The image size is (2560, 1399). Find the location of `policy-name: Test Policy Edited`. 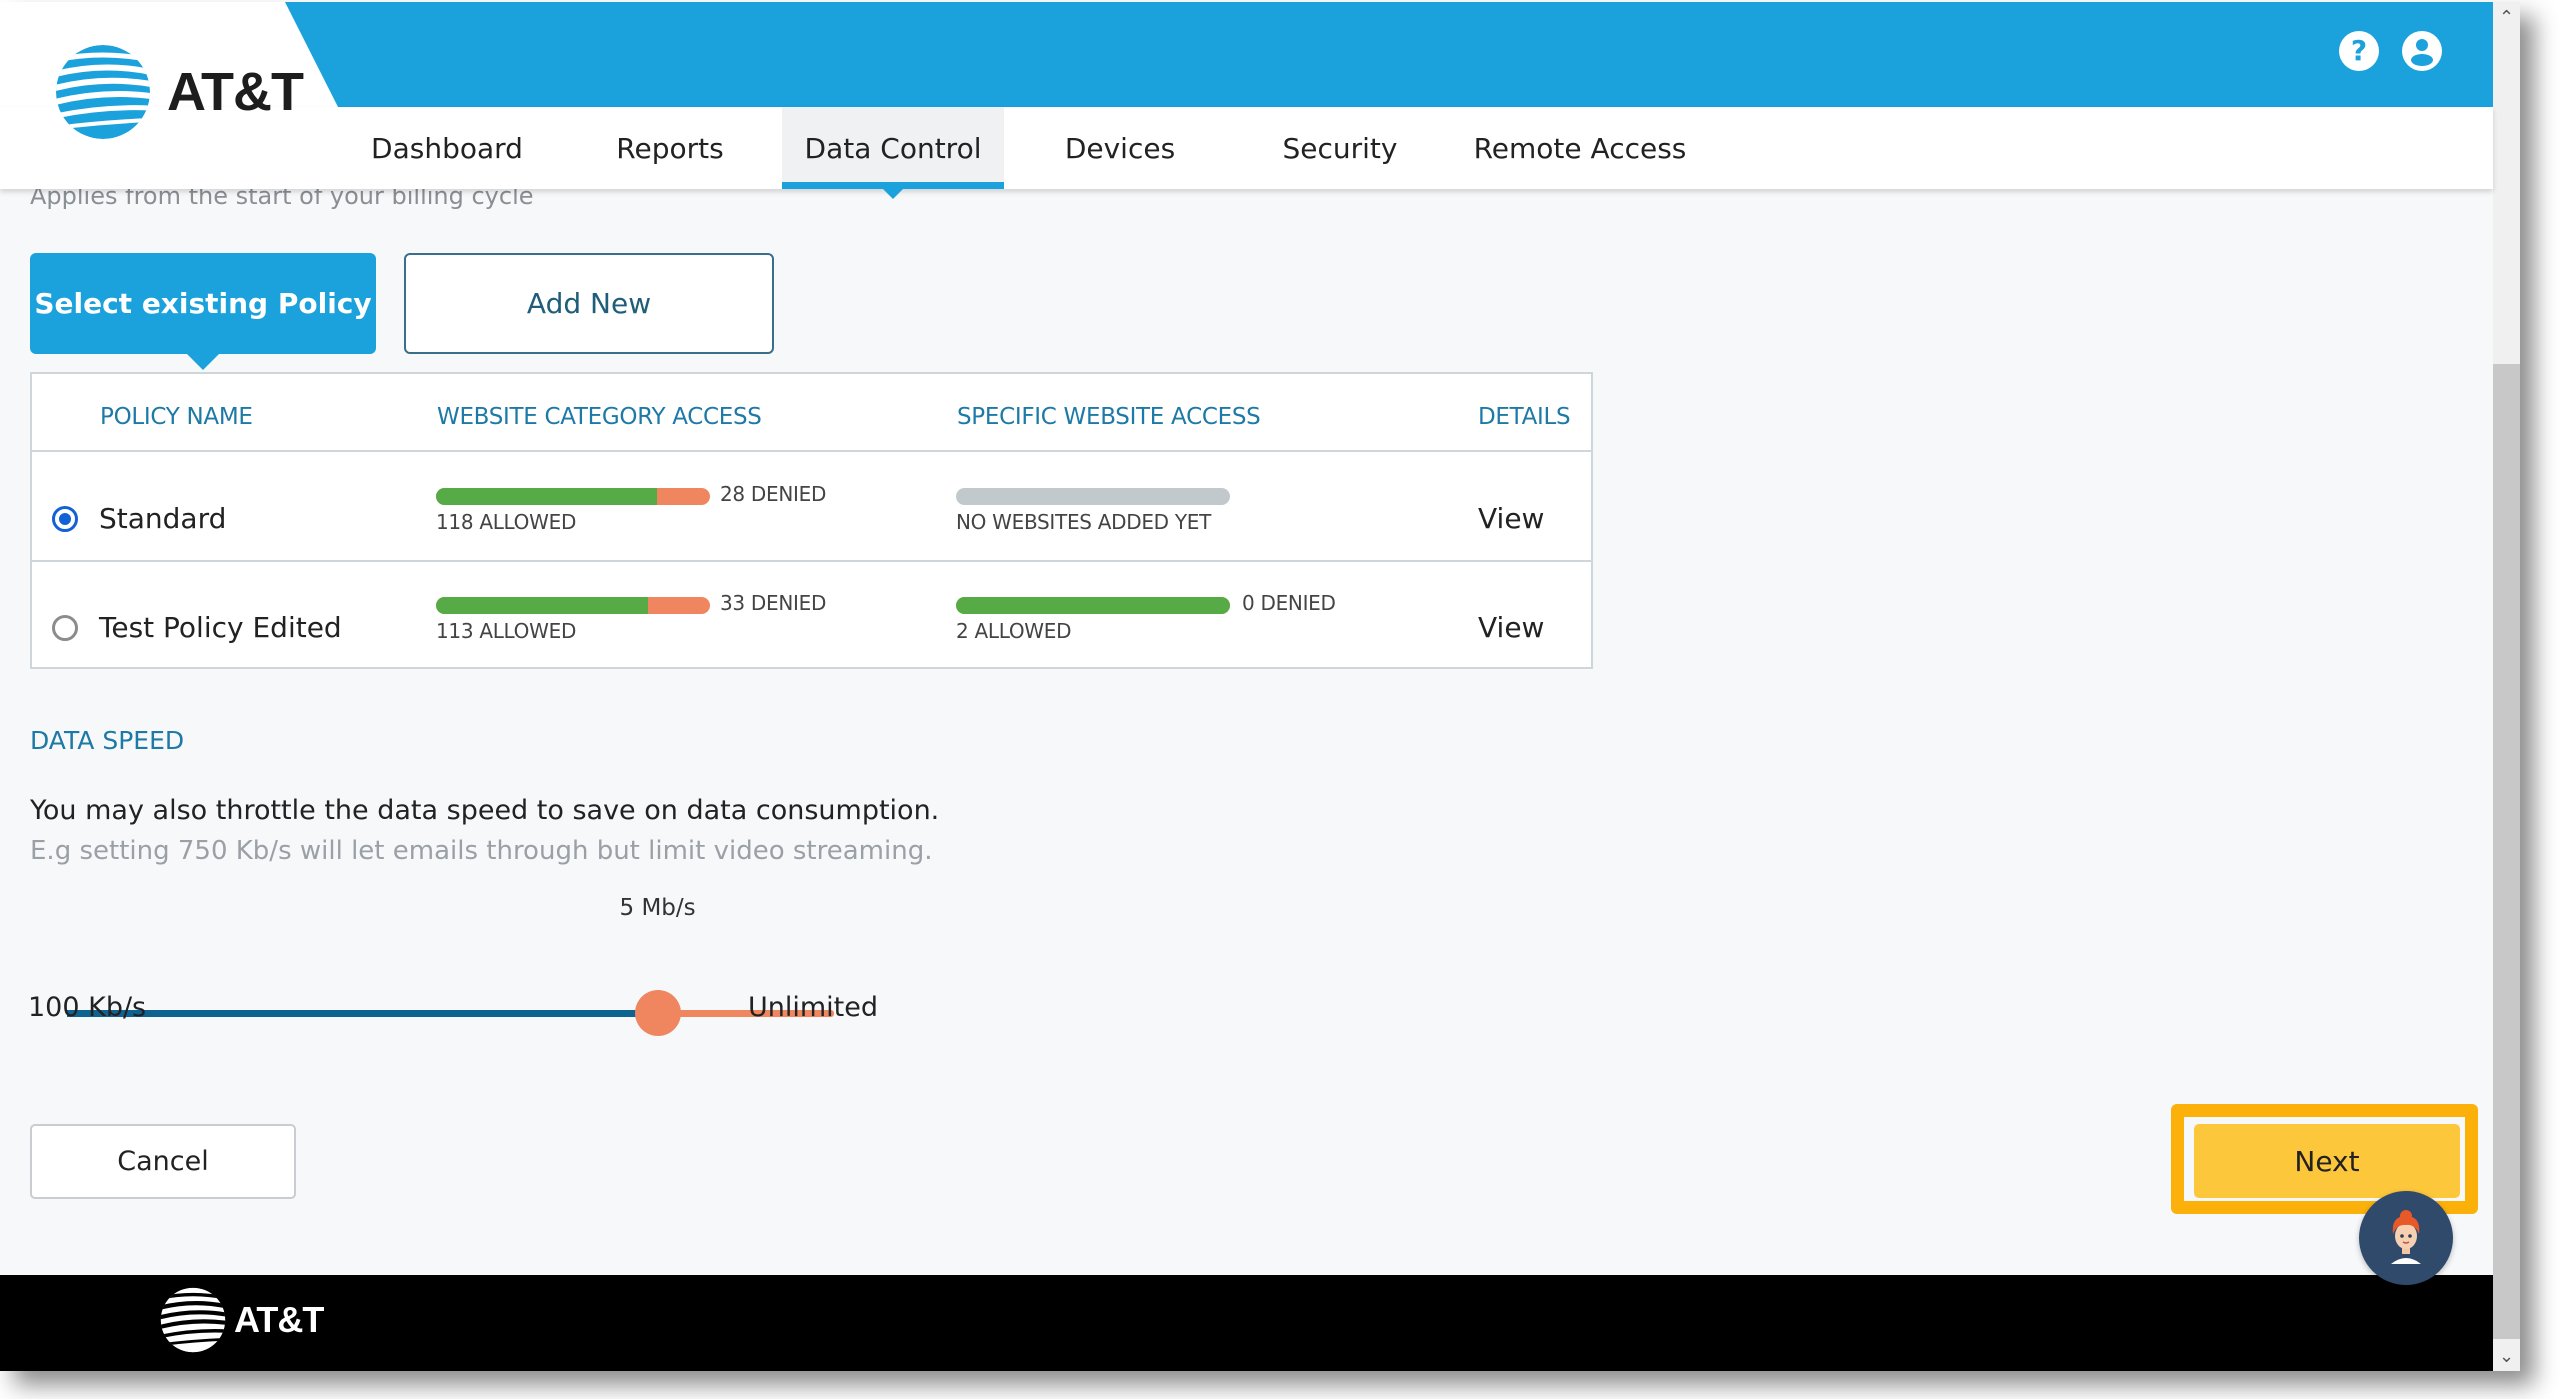

policy-name: Test Policy Edited is located at coordinates (220, 627).